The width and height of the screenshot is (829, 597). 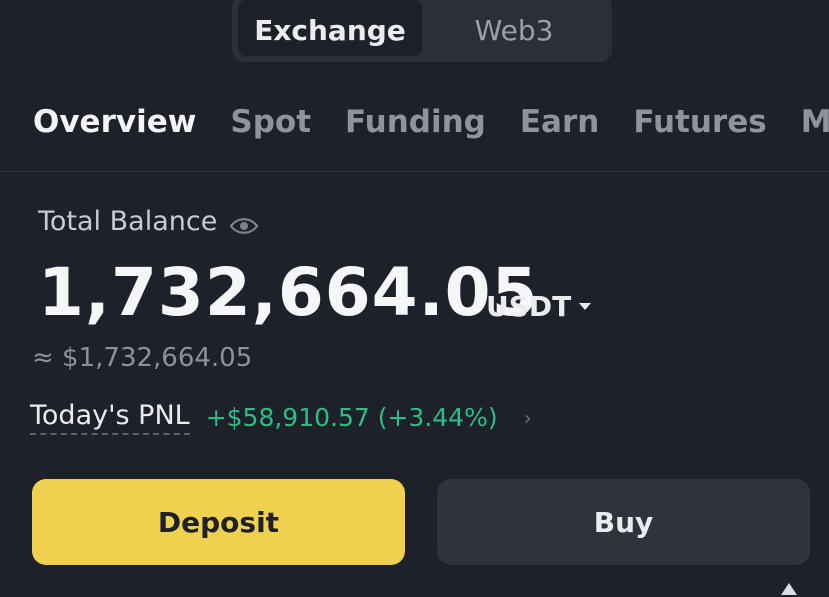 What do you see at coordinates (514, 28) in the screenshot?
I see `tab-web3: Web3` at bounding box center [514, 28].